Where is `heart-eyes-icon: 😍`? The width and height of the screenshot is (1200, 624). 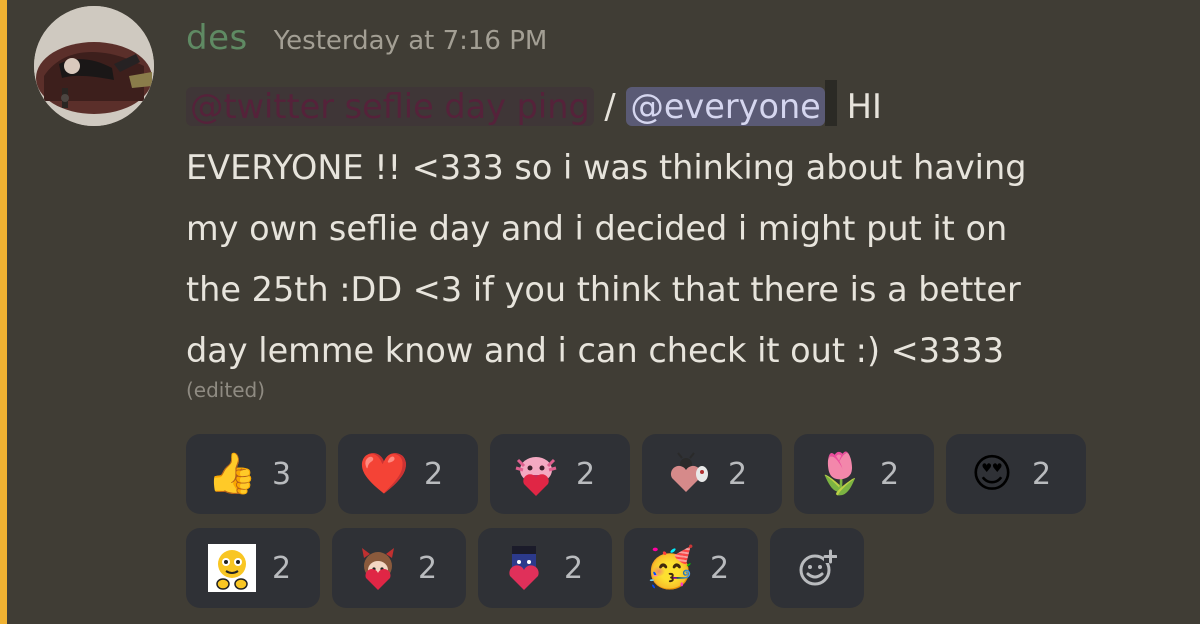
heart-eyes-icon: 😍 is located at coordinates (992, 474).